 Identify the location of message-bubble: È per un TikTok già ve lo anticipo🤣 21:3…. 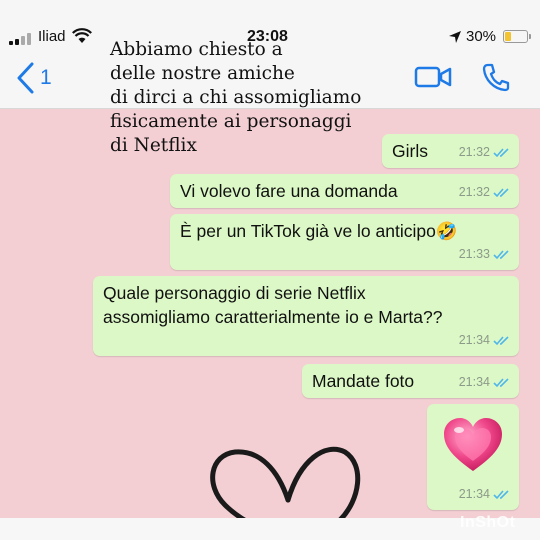
(344, 242).